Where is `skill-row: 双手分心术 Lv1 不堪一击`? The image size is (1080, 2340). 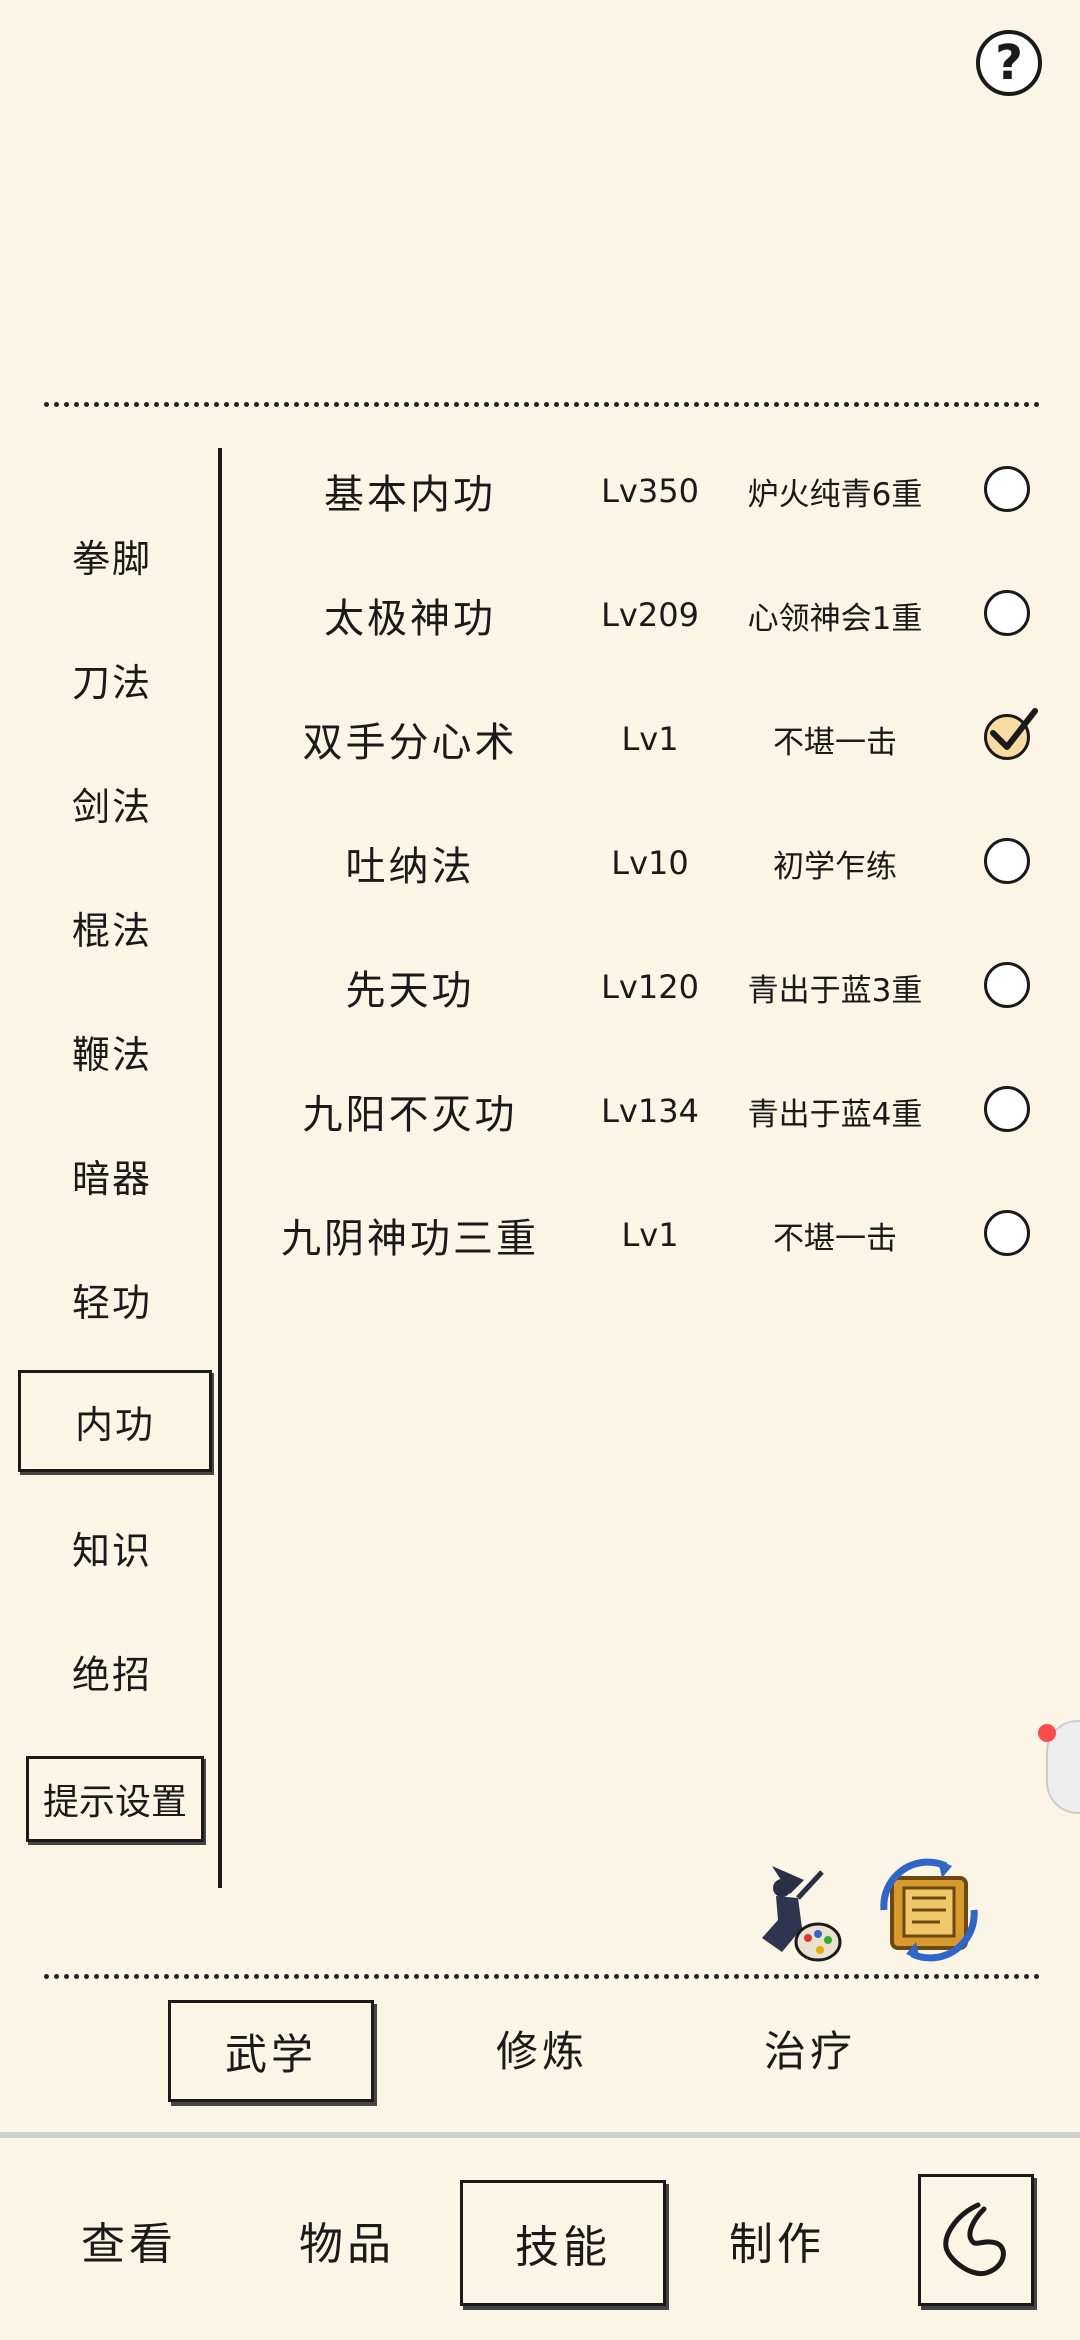
skill-row: 双手分心术 Lv1 不堪一击 is located at coordinates (640, 739).